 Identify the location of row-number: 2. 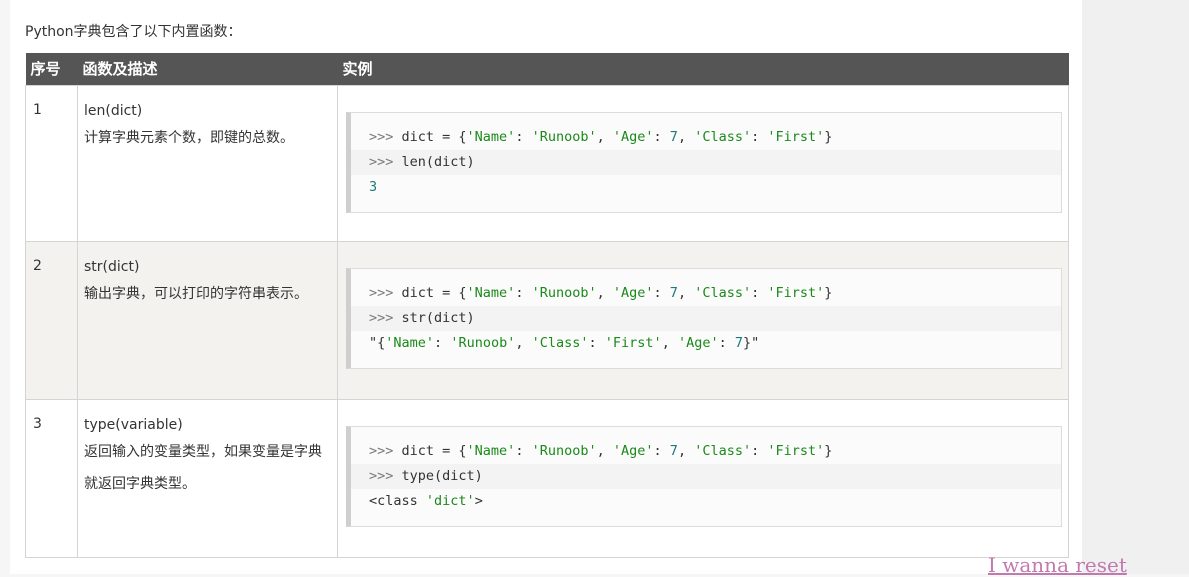
(51, 320).